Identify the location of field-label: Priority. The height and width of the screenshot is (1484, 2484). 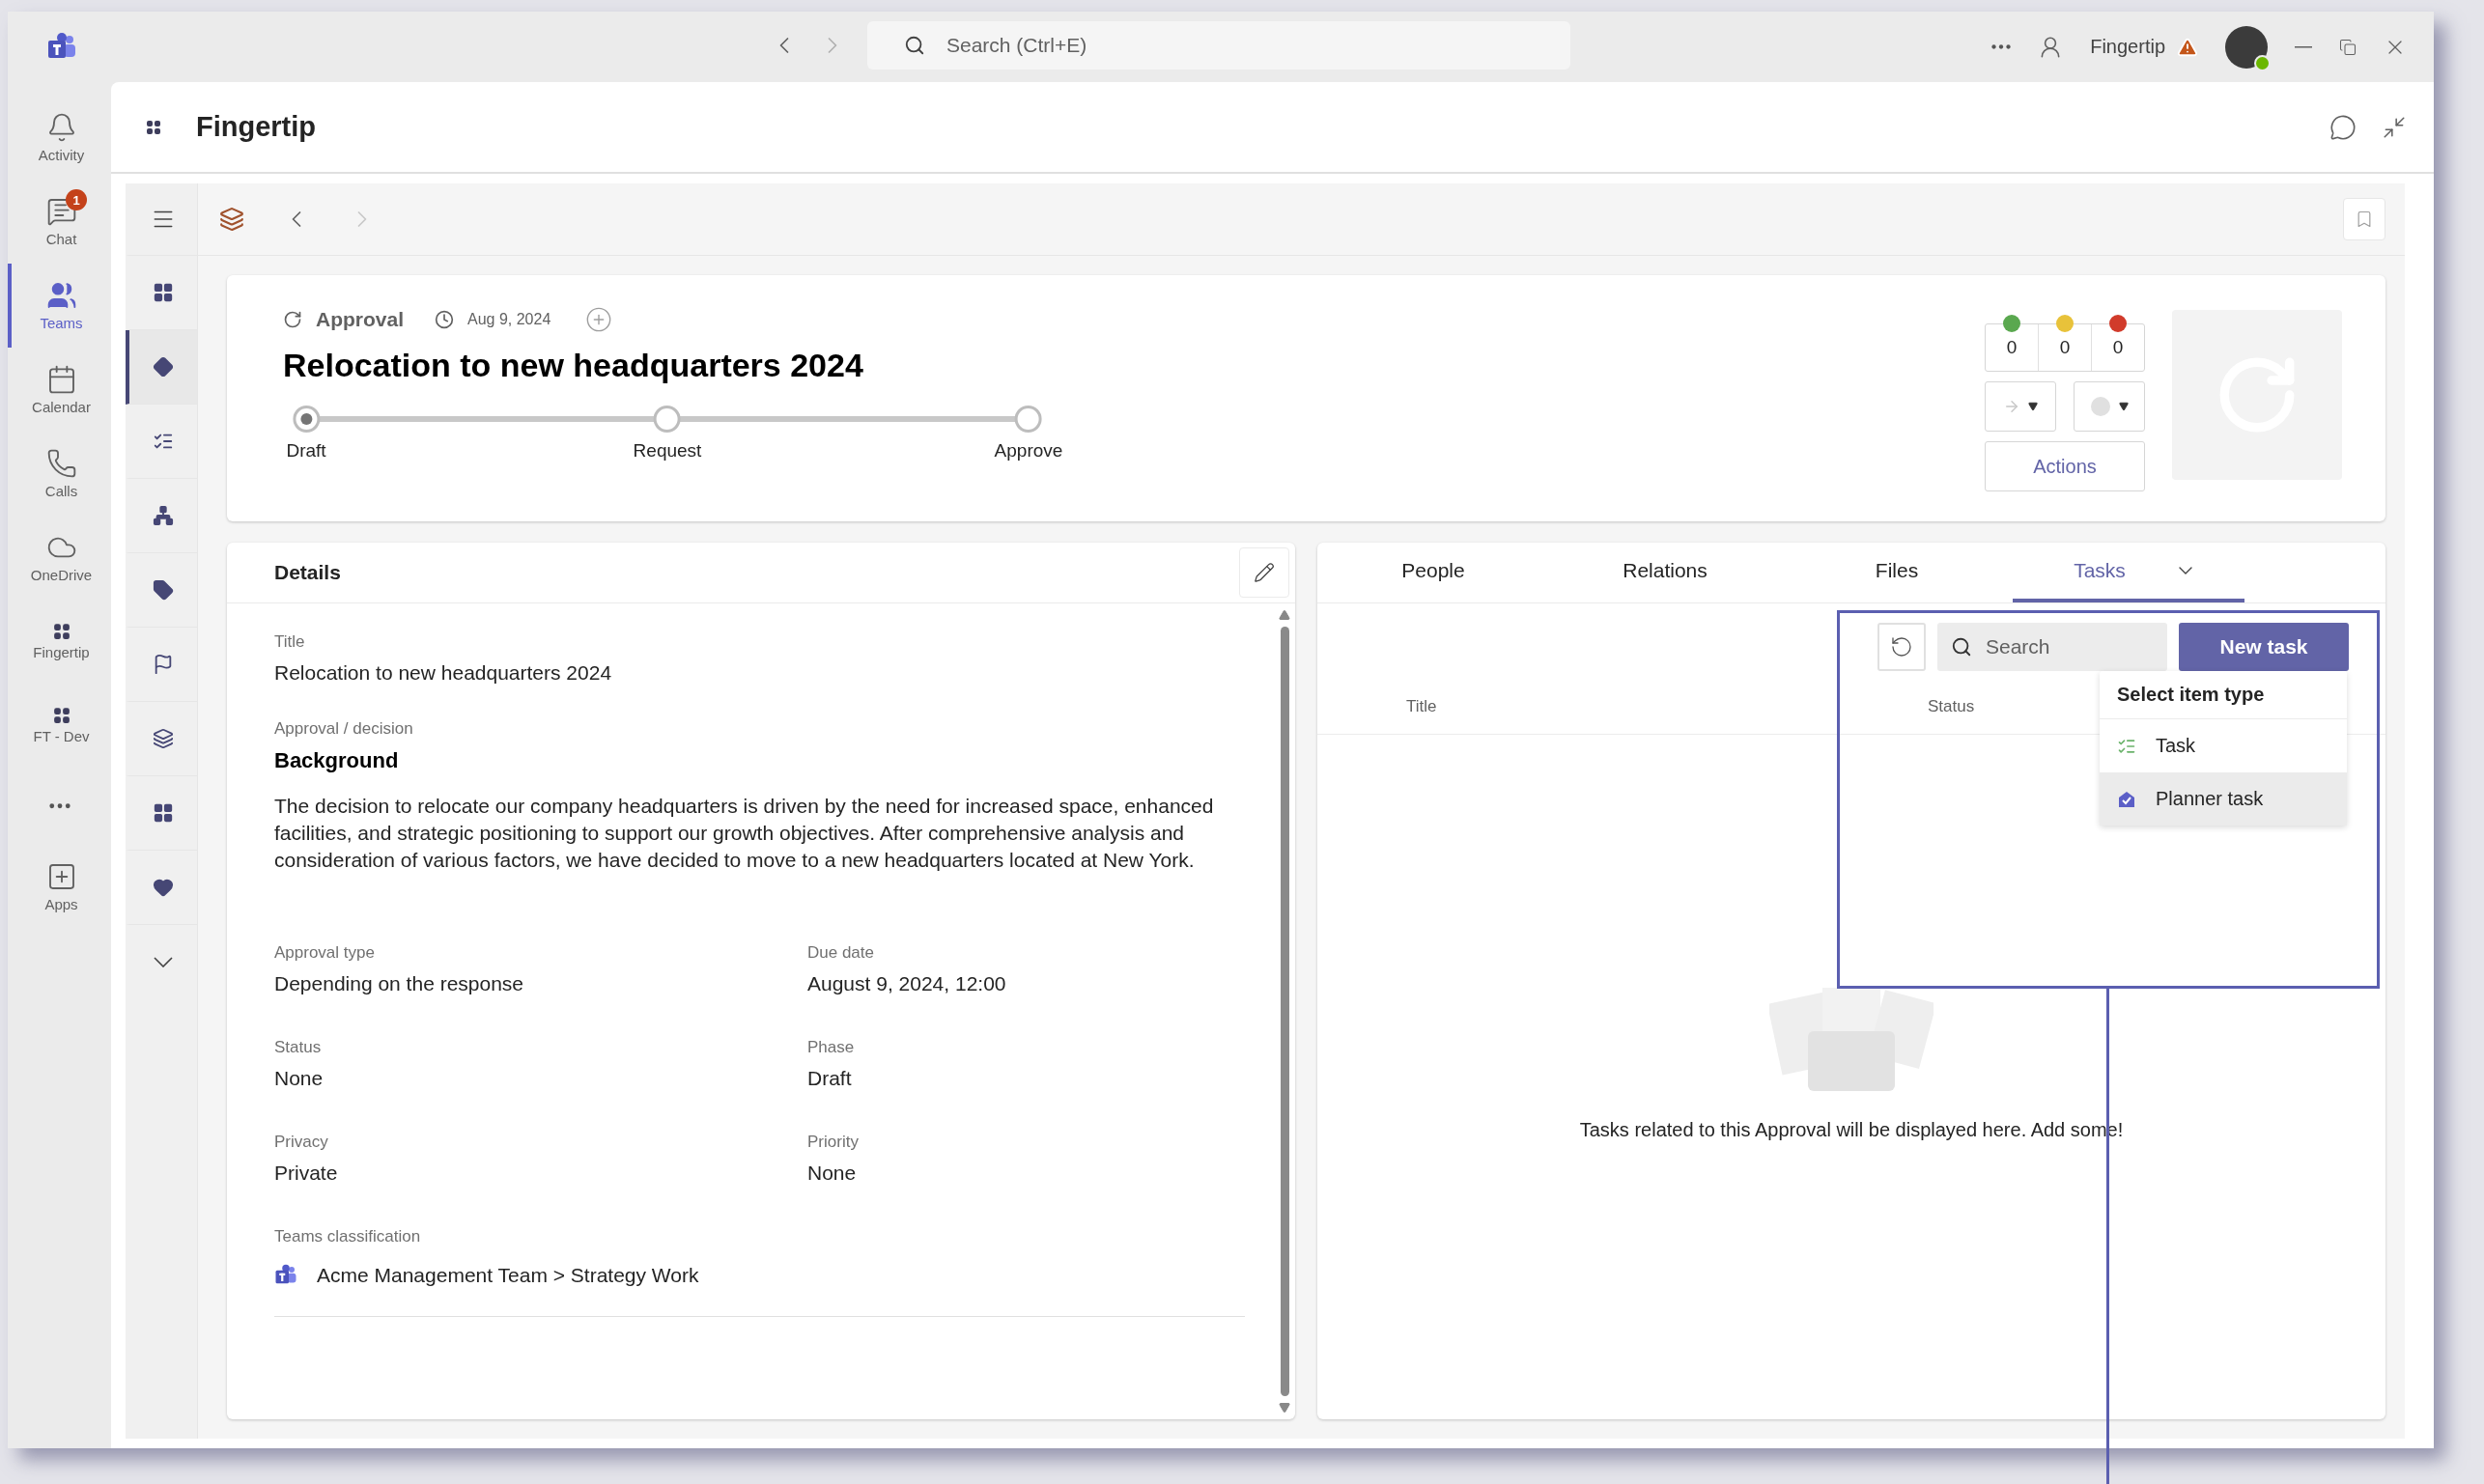
(833, 1143).